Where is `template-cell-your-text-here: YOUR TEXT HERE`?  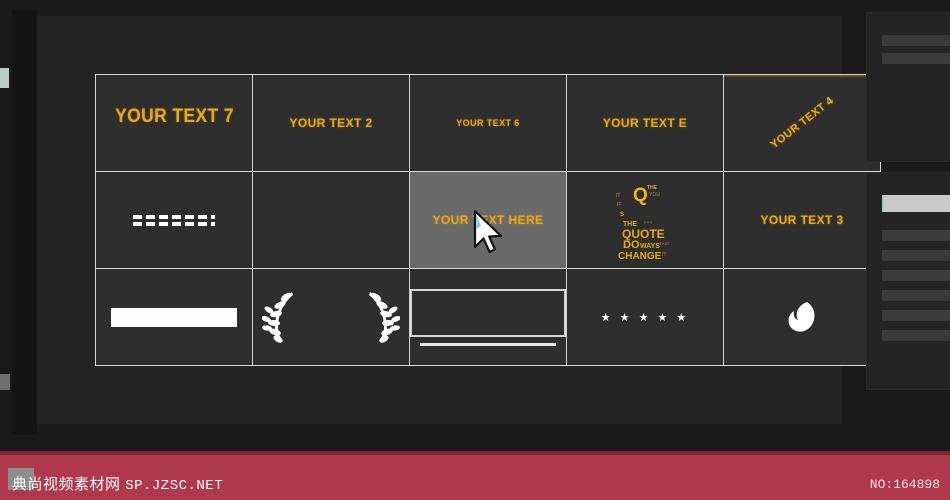 template-cell-your-text-here: YOUR TEXT HERE is located at coordinates (488, 220).